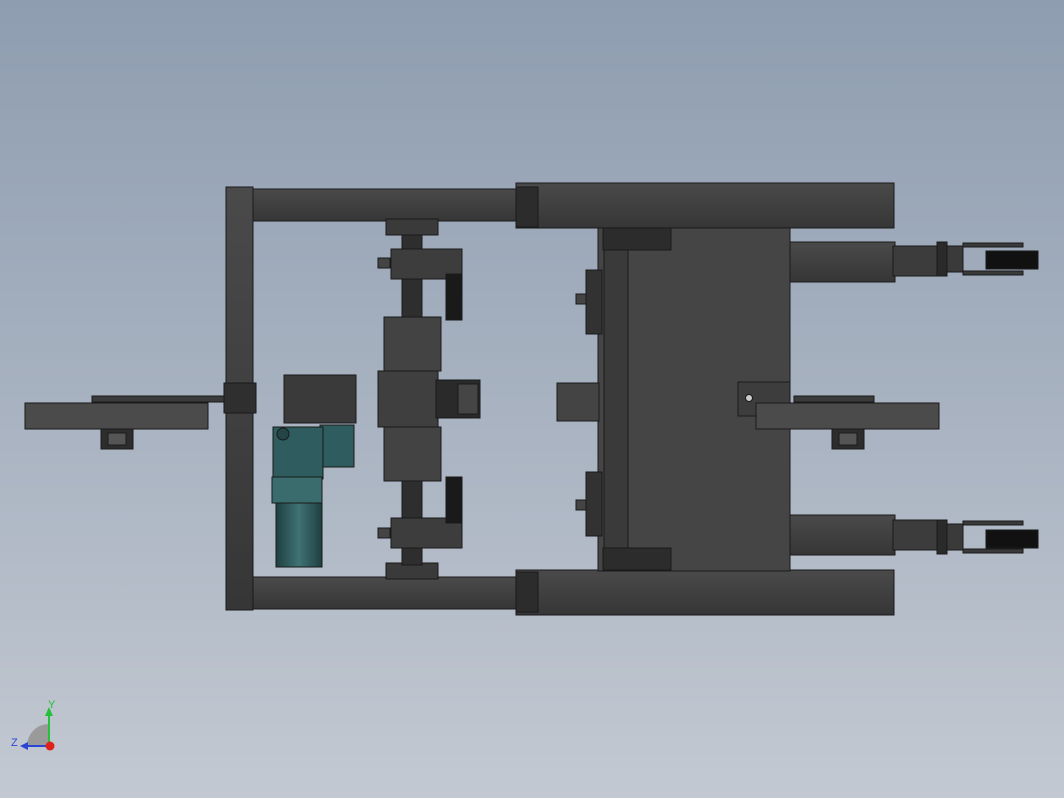 This screenshot has width=1064, height=798. Describe the element at coordinates (52, 705) in the screenshot. I see `y-axis-label: Y` at that location.